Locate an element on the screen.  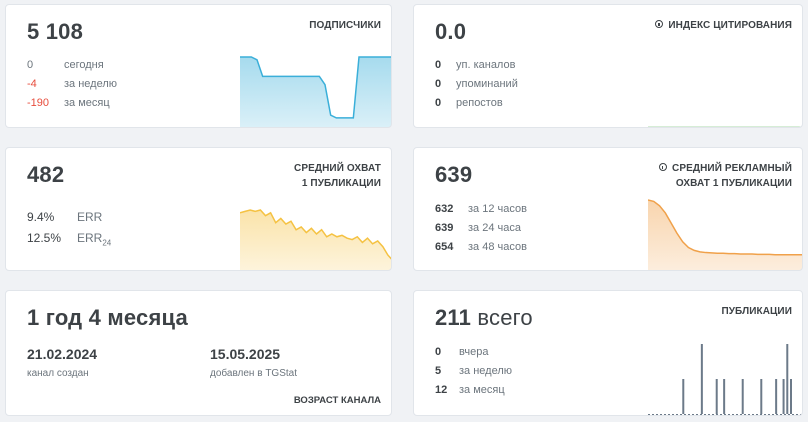
stat-row: 0 уп. каналов is located at coordinates (476, 65).